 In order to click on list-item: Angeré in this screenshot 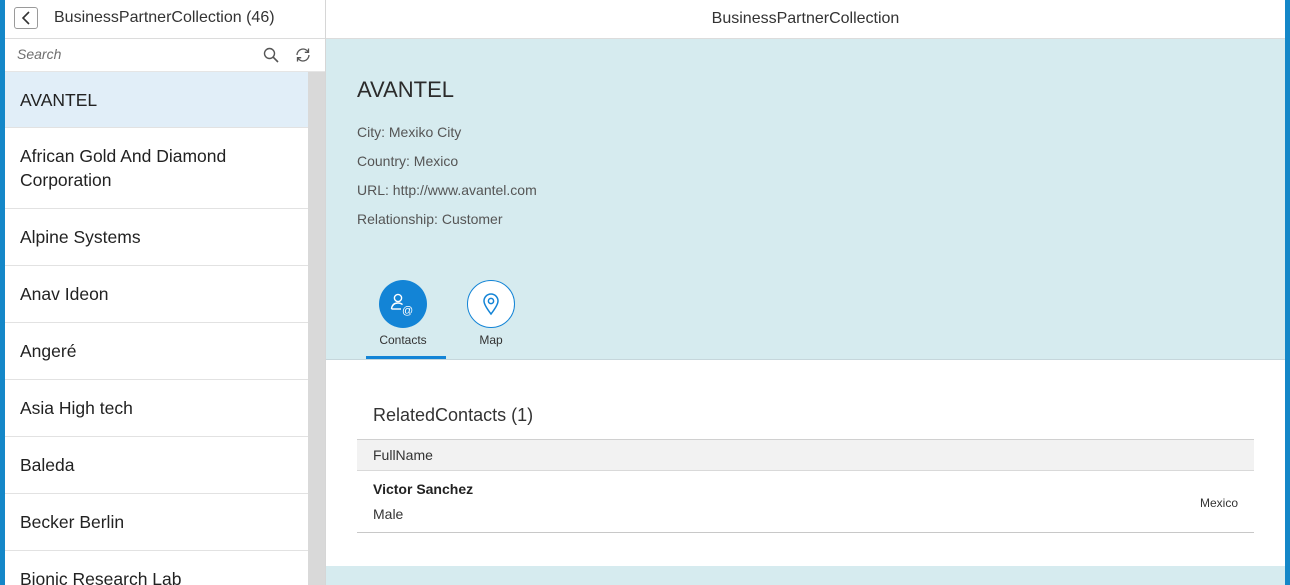, I will do `click(156, 351)`.